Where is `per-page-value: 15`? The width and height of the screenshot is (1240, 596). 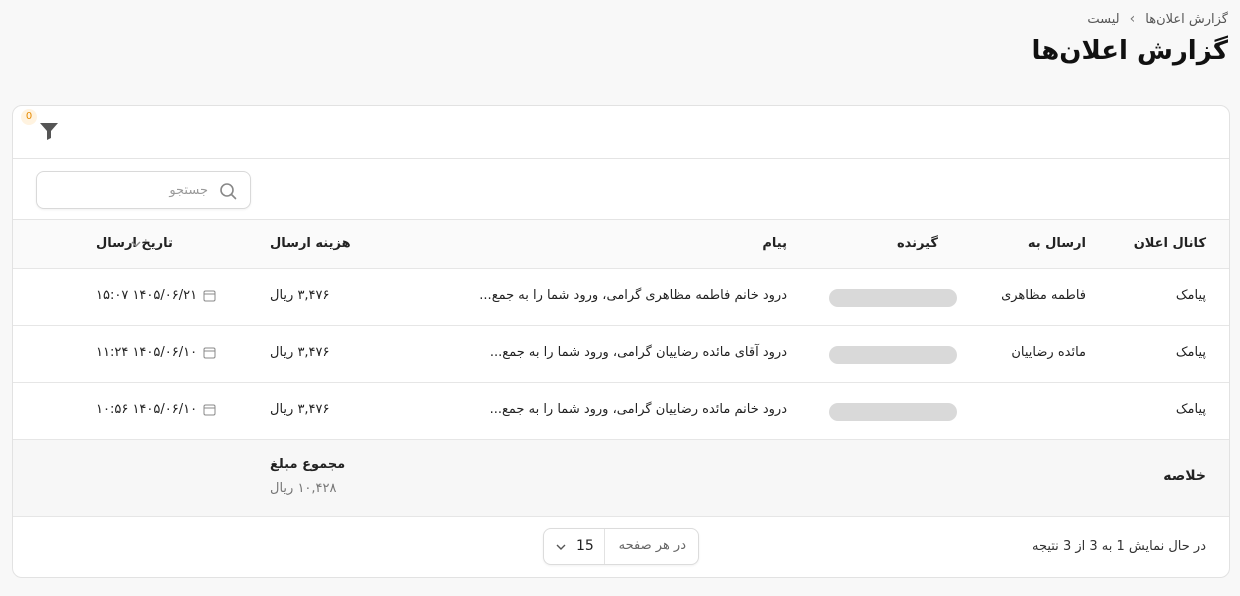 per-page-value: 15 is located at coordinates (585, 546).